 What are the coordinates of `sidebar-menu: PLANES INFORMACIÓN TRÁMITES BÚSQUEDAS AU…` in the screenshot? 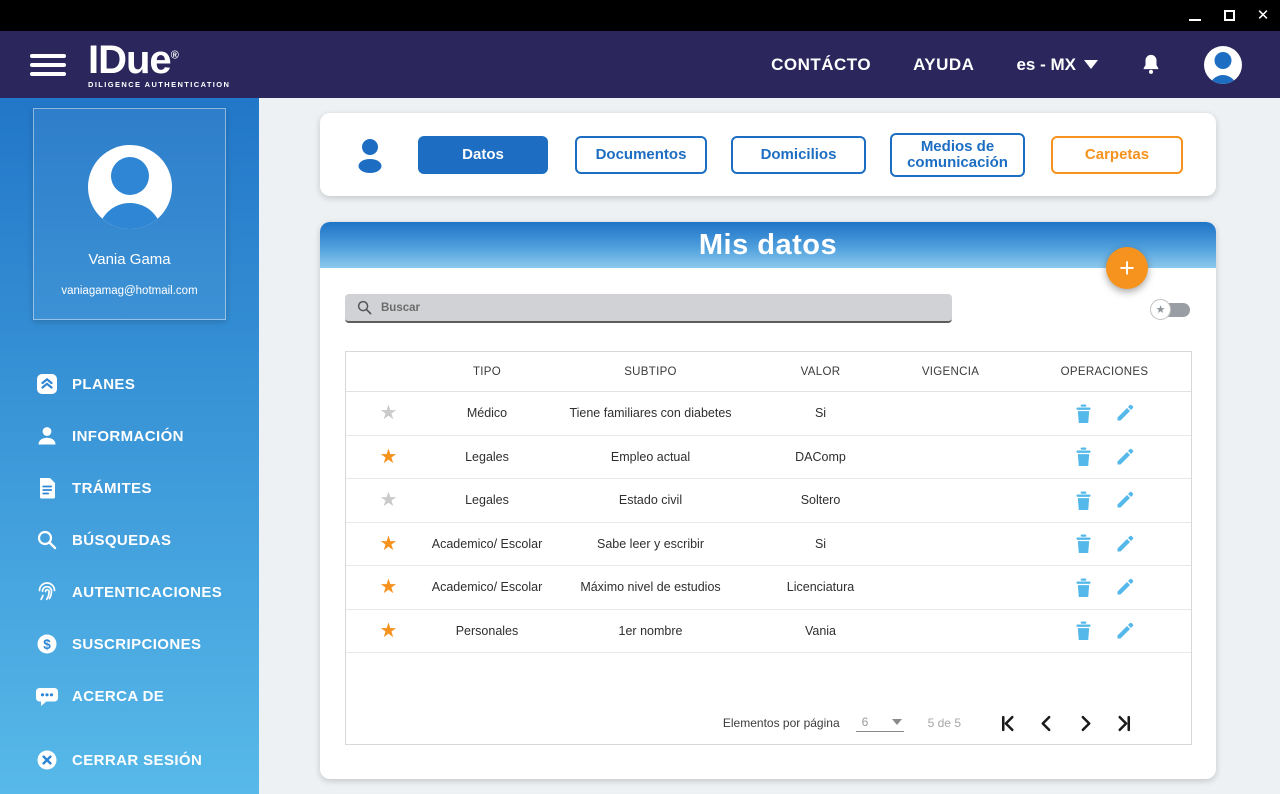 It's located at (129, 572).